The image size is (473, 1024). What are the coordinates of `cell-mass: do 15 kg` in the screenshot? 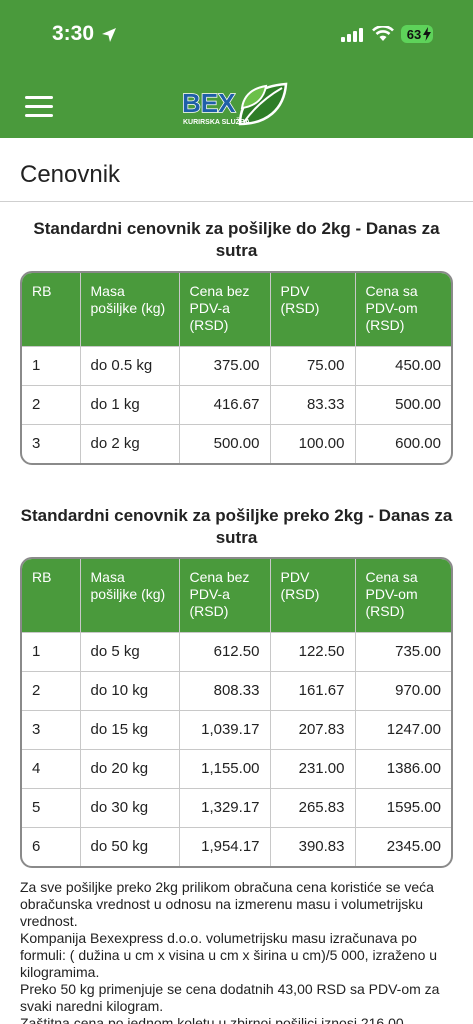 It's located at (130, 729).